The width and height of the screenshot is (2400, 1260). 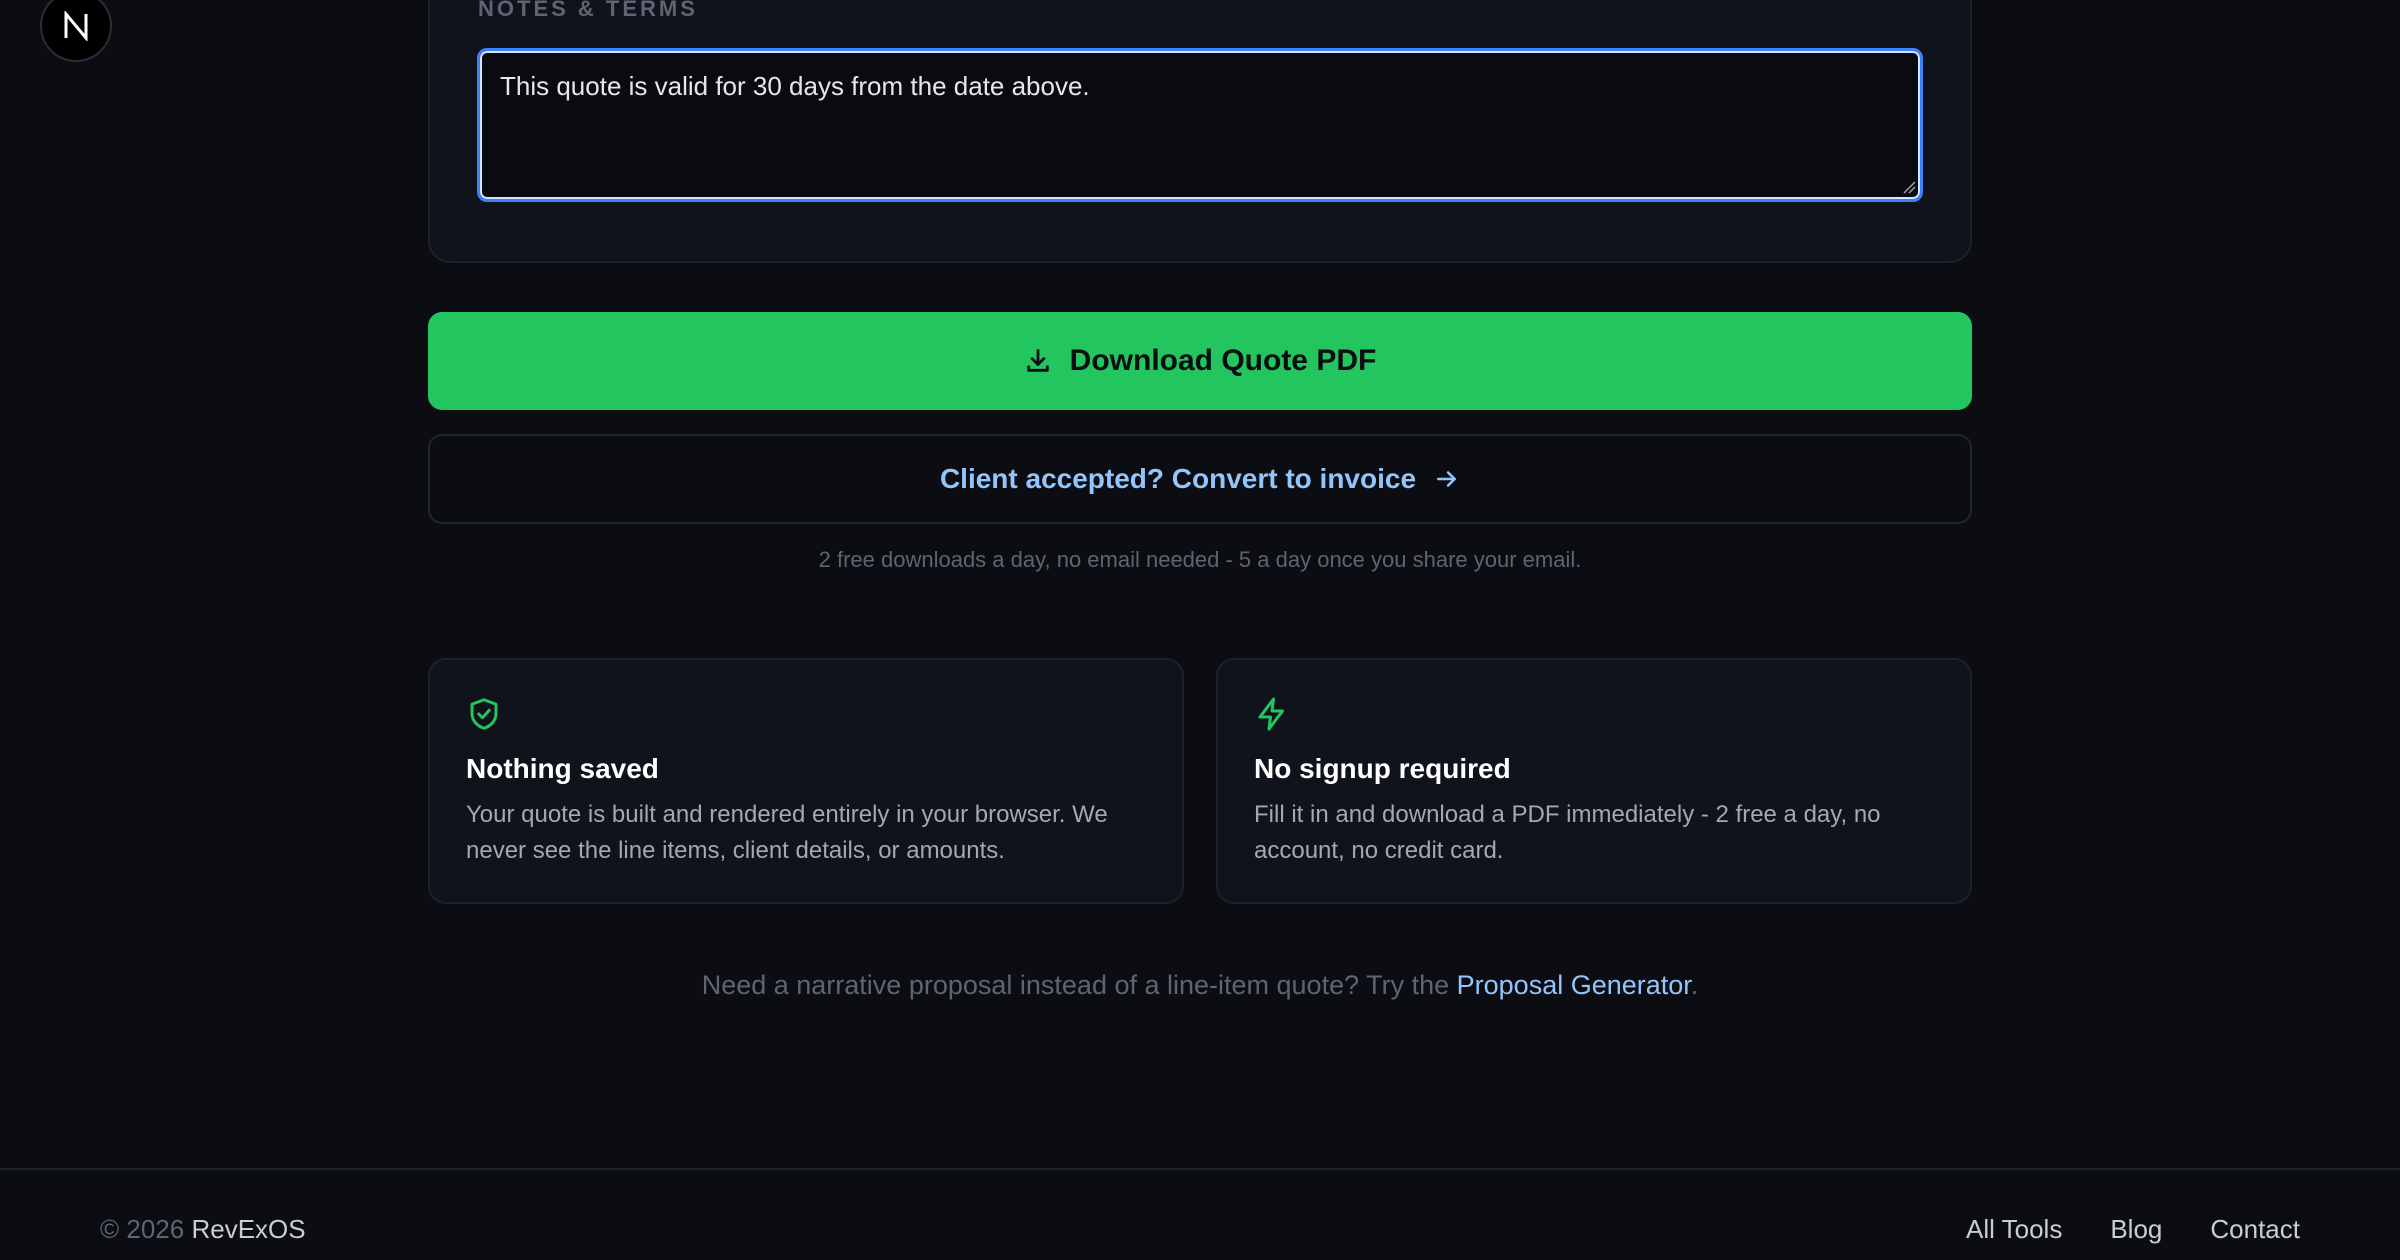 I want to click on download-icon, so click(x=1037, y=360).